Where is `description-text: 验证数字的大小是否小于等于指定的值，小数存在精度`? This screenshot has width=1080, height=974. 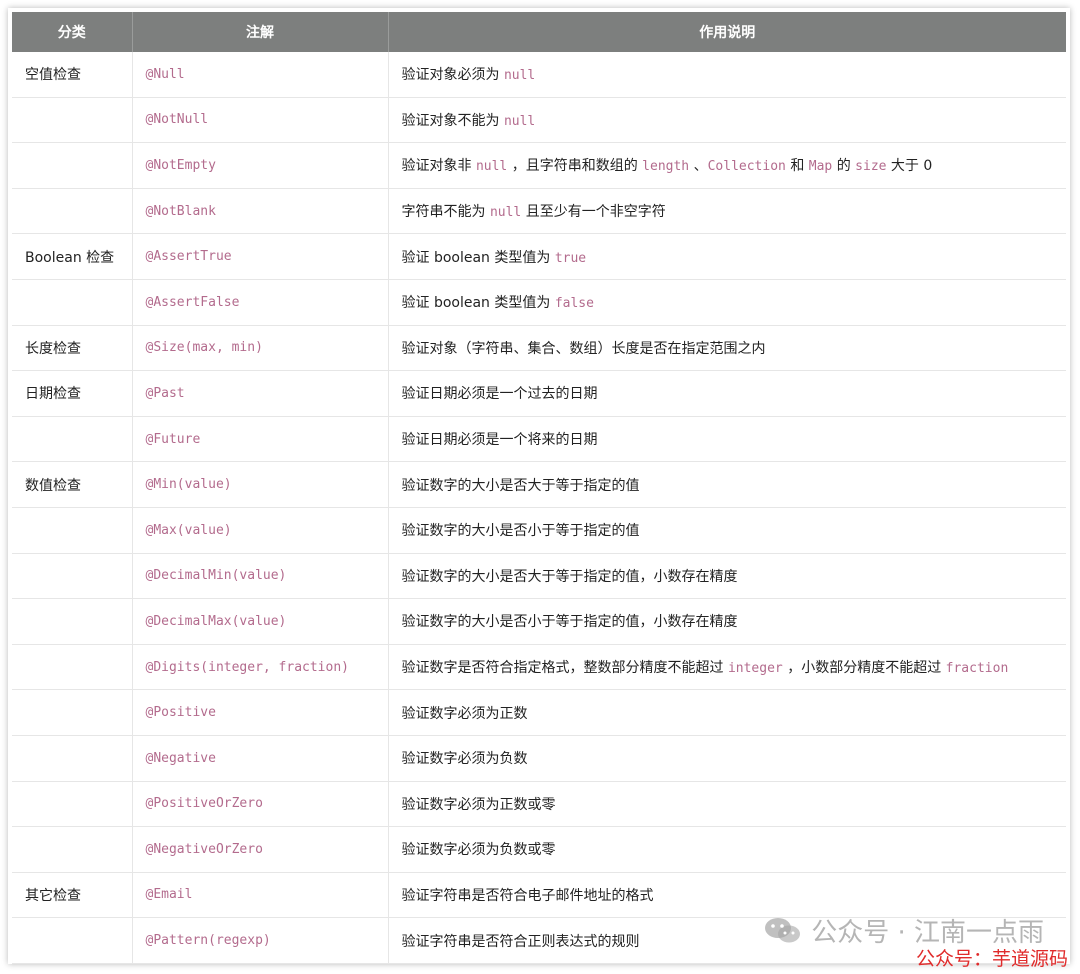 description-text: 验证数字的大小是否小于等于指定的值，小数存在精度 is located at coordinates (569, 622).